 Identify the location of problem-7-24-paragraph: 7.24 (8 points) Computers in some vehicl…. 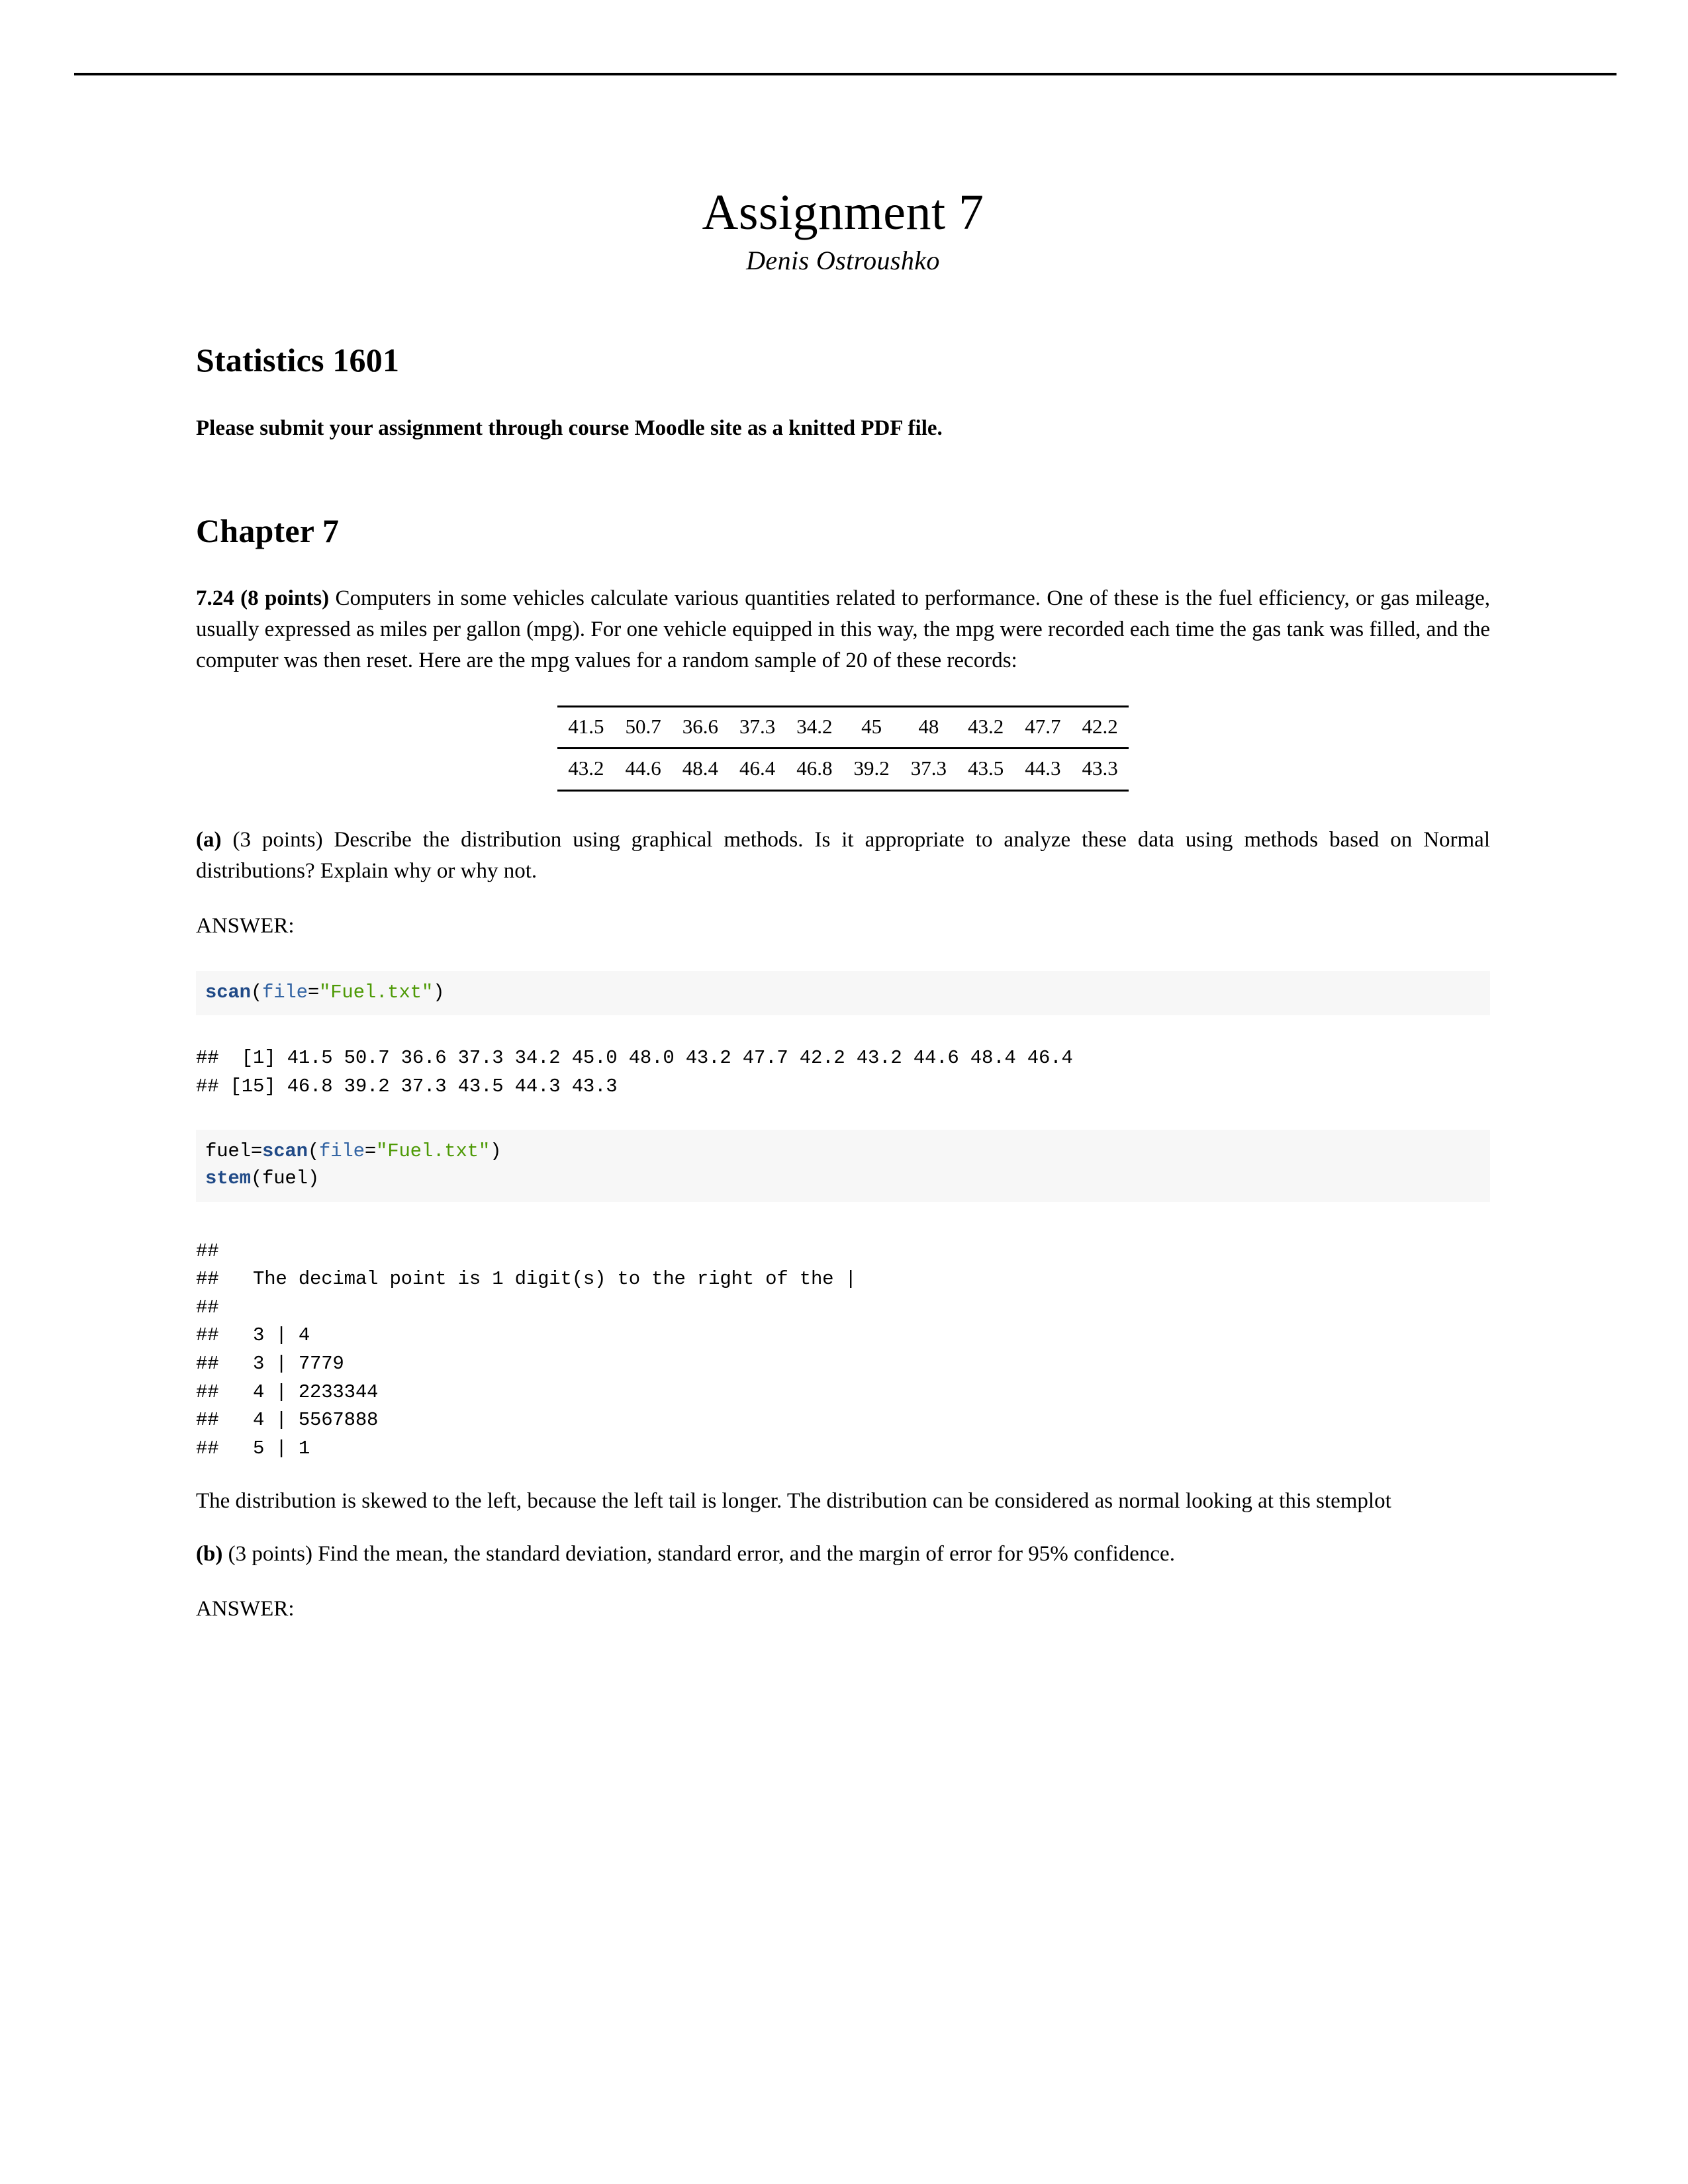
(843, 629).